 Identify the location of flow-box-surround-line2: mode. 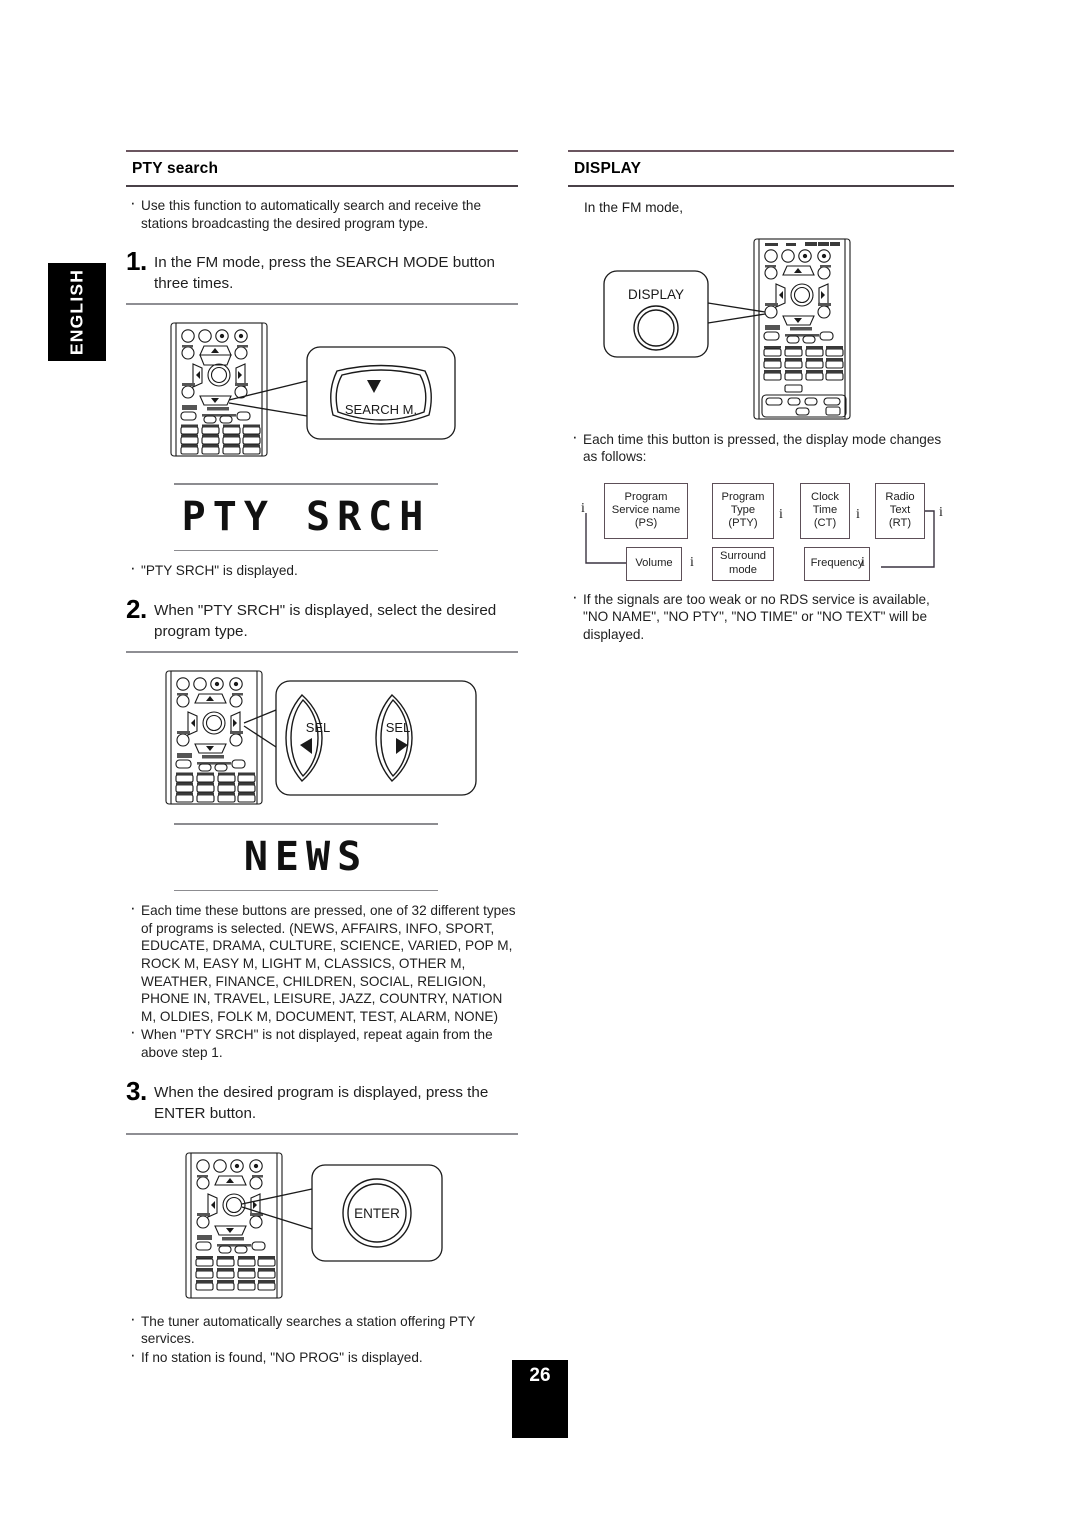
(743, 569).